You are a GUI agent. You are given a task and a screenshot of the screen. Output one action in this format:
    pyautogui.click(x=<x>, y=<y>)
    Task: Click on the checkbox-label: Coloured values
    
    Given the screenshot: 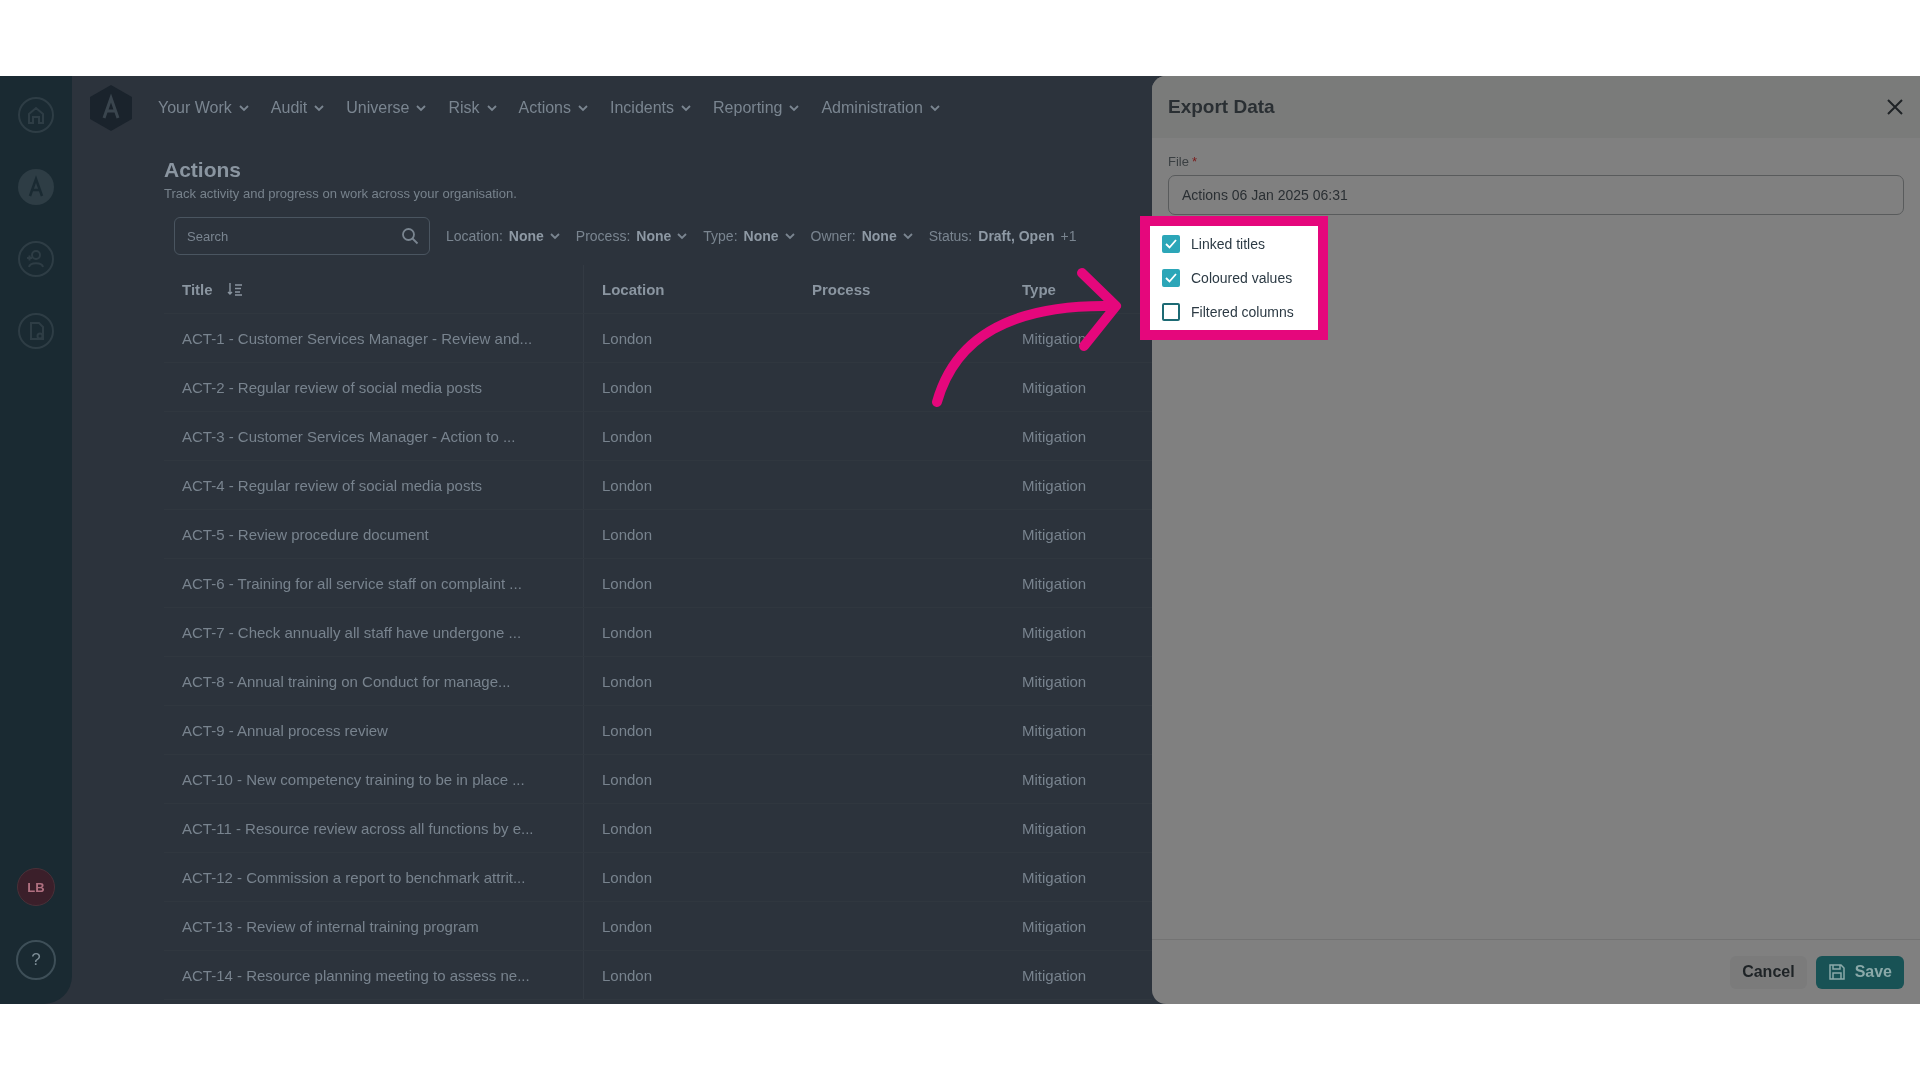 What is the action you would take?
    pyautogui.click(x=1242, y=278)
    